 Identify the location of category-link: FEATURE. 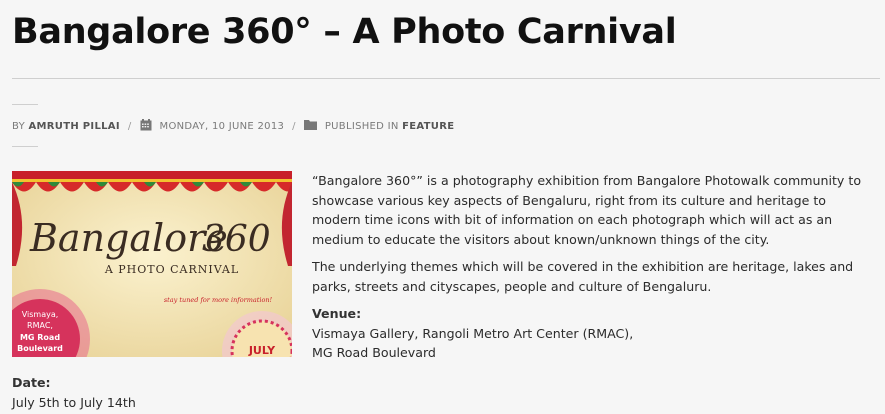
(428, 126).